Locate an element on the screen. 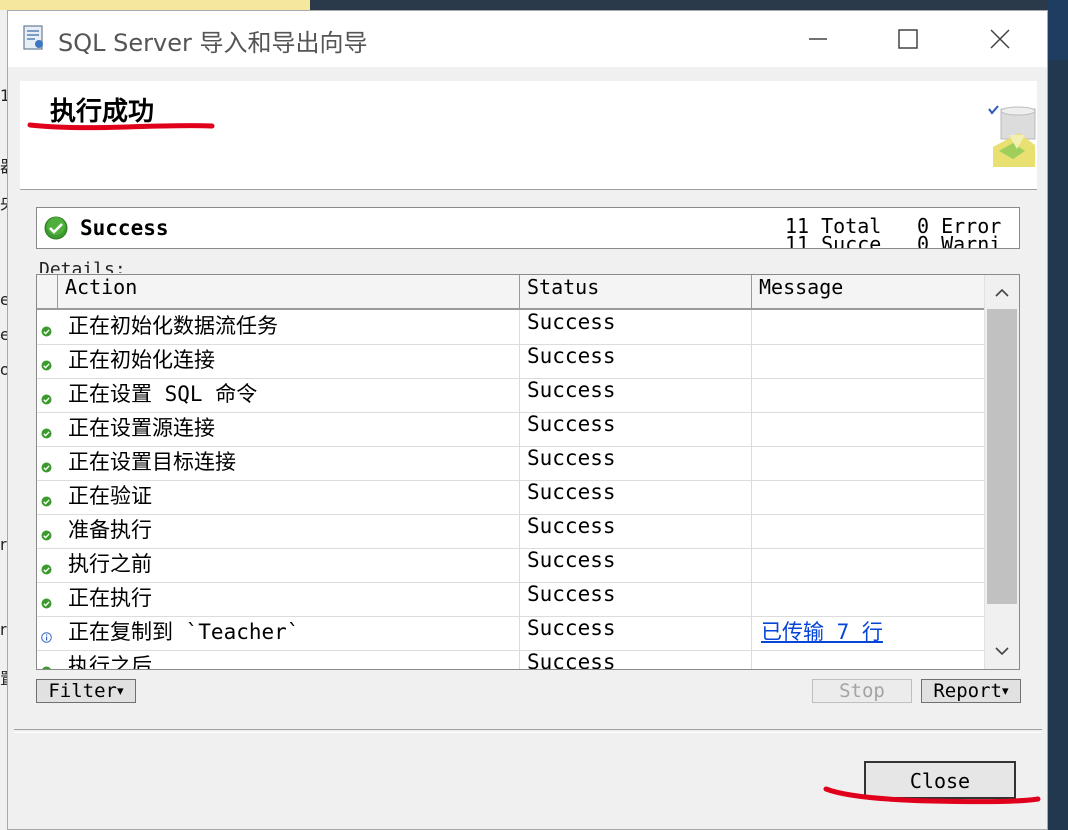  report-button: Report▼ is located at coordinates (971, 691).